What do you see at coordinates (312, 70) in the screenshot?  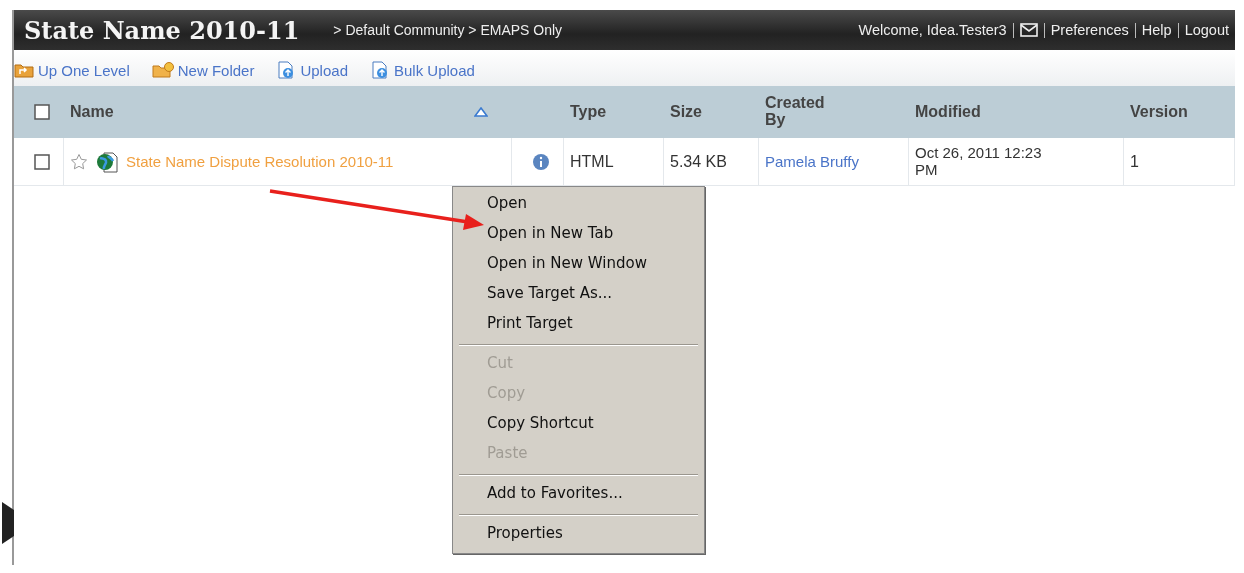 I see `toolbar-button: Upload` at bounding box center [312, 70].